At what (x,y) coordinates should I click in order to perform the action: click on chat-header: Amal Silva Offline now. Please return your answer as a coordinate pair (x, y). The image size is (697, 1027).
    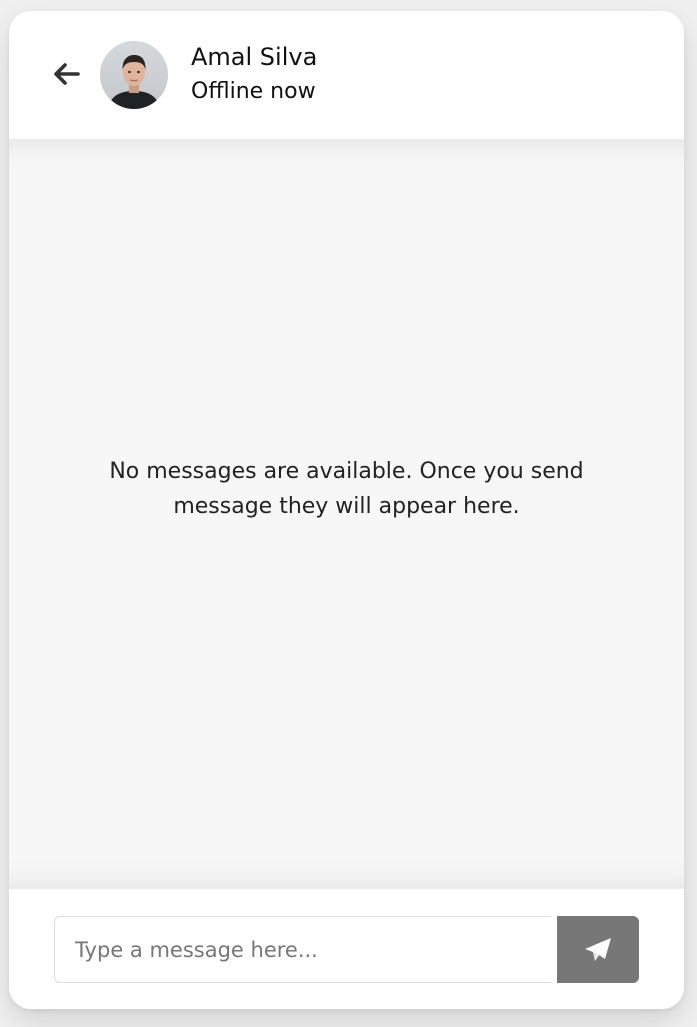
    Looking at the image, I should click on (346, 75).